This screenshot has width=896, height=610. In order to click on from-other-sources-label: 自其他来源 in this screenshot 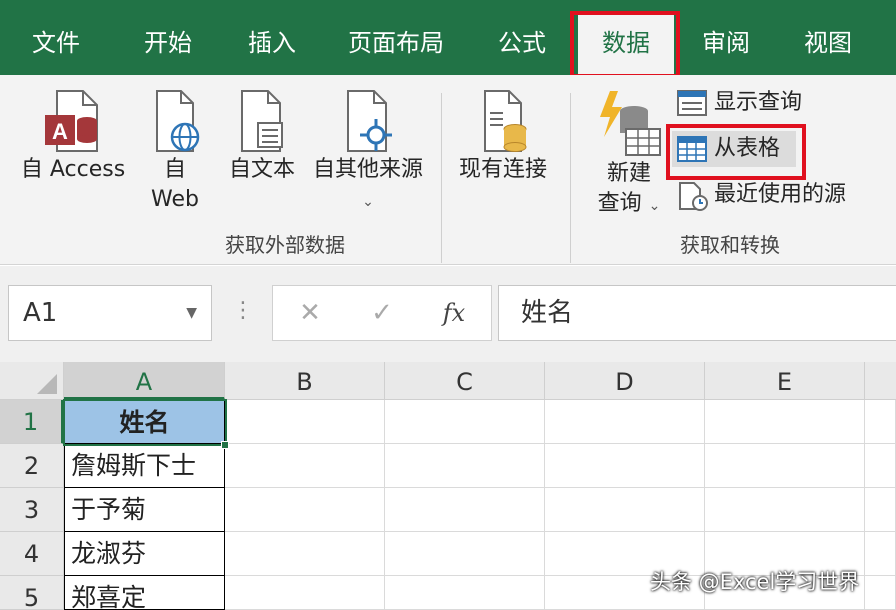, I will do `click(367, 169)`.